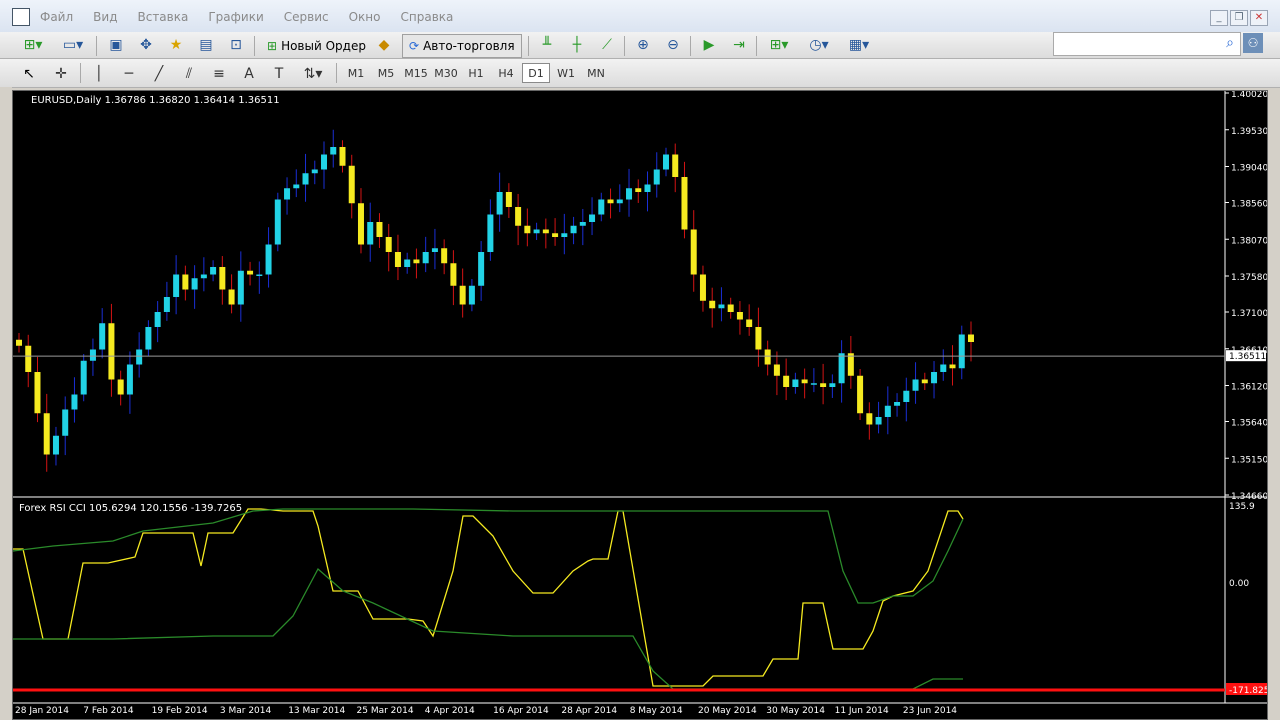 The height and width of the screenshot is (720, 1280). I want to click on menu-item-5: Окно, so click(365, 17).